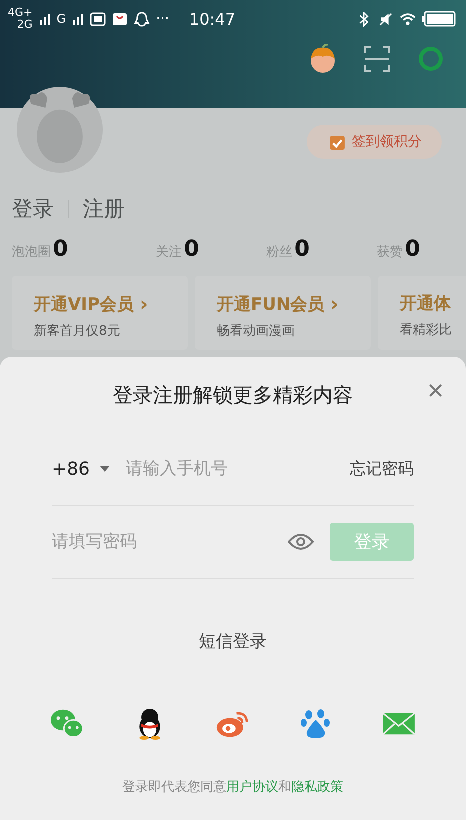 This screenshot has width=466, height=820. I want to click on user-agreement-link: 用户协议, so click(252, 787).